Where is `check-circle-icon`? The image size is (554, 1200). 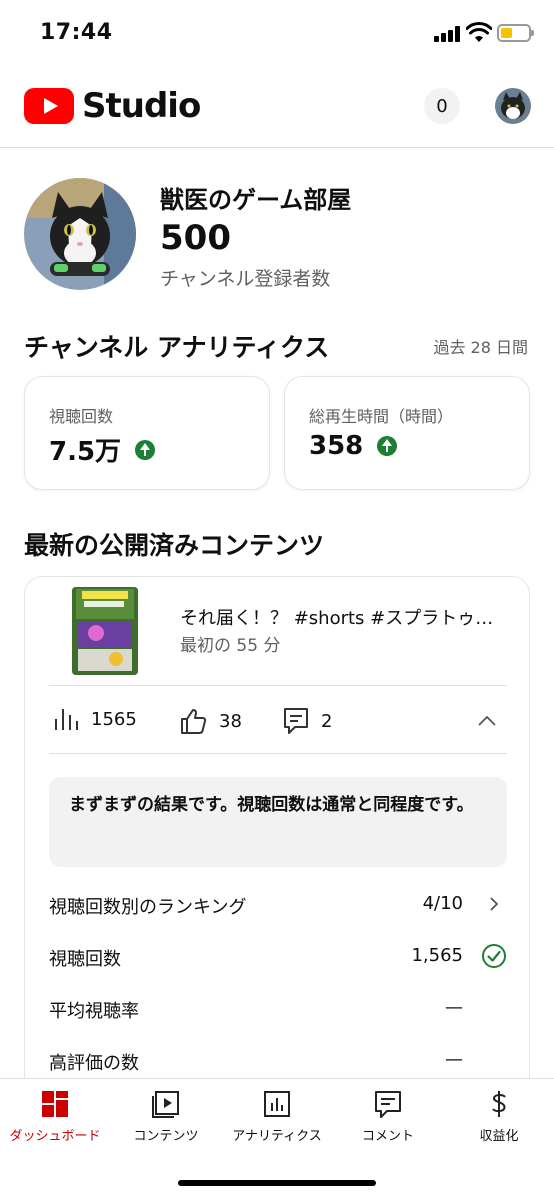 check-circle-icon is located at coordinates (494, 956).